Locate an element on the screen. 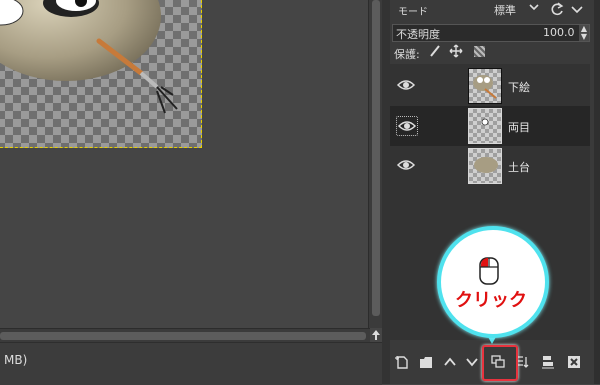 This screenshot has width=600, height=385. mode-select: 標準 is located at coordinates (515, 9).